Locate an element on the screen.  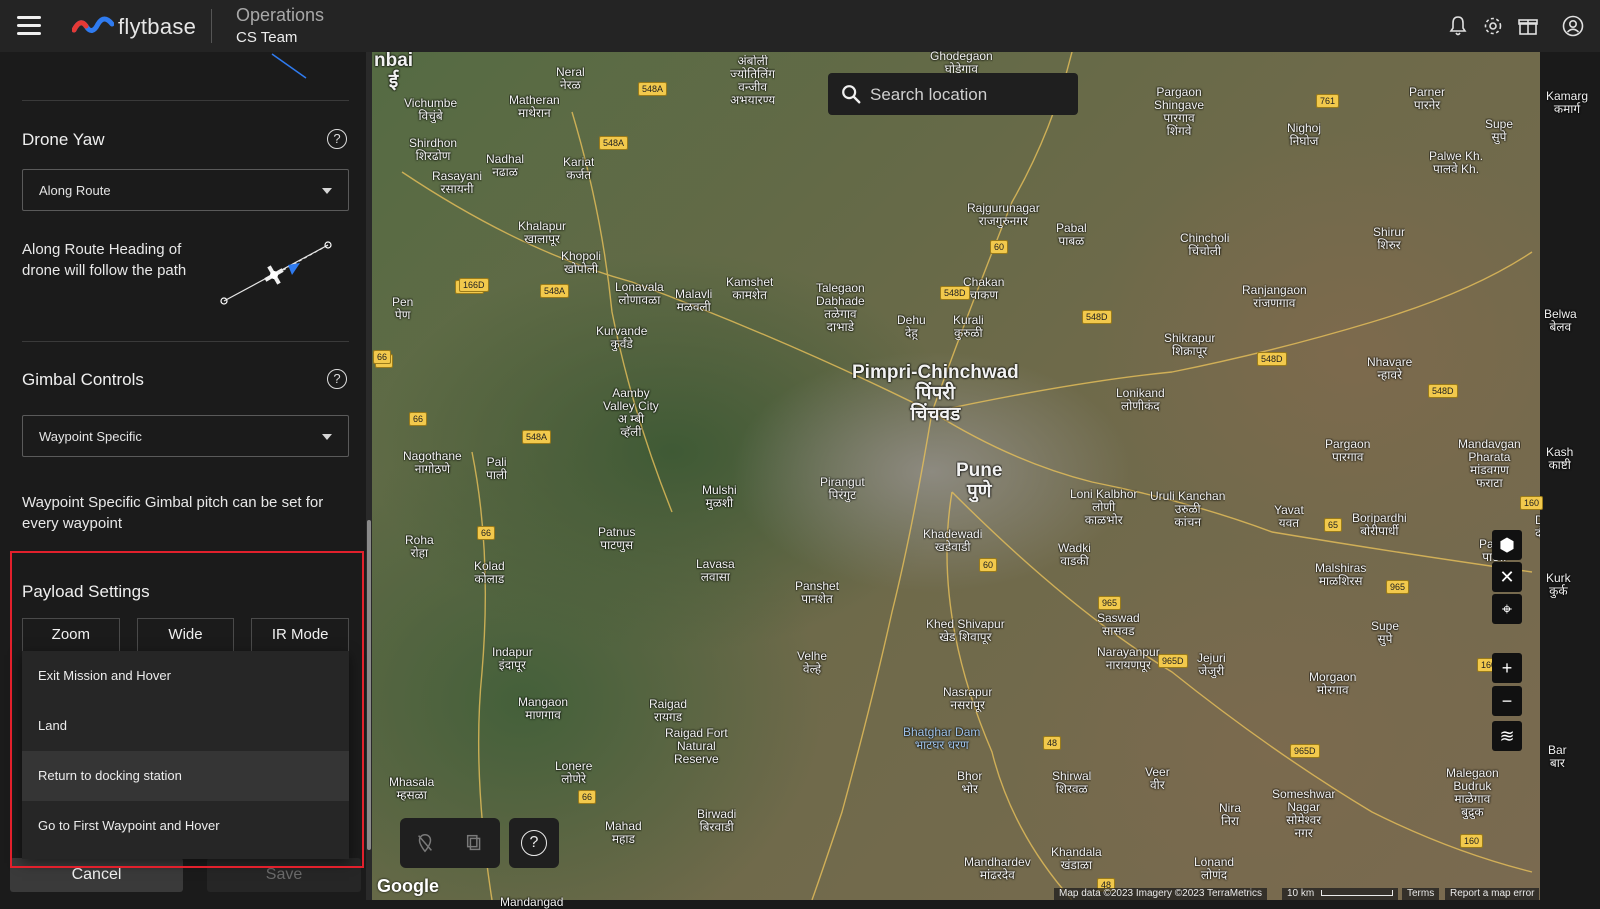
payload-settings-title: Payload Settings is located at coordinates (86, 591).